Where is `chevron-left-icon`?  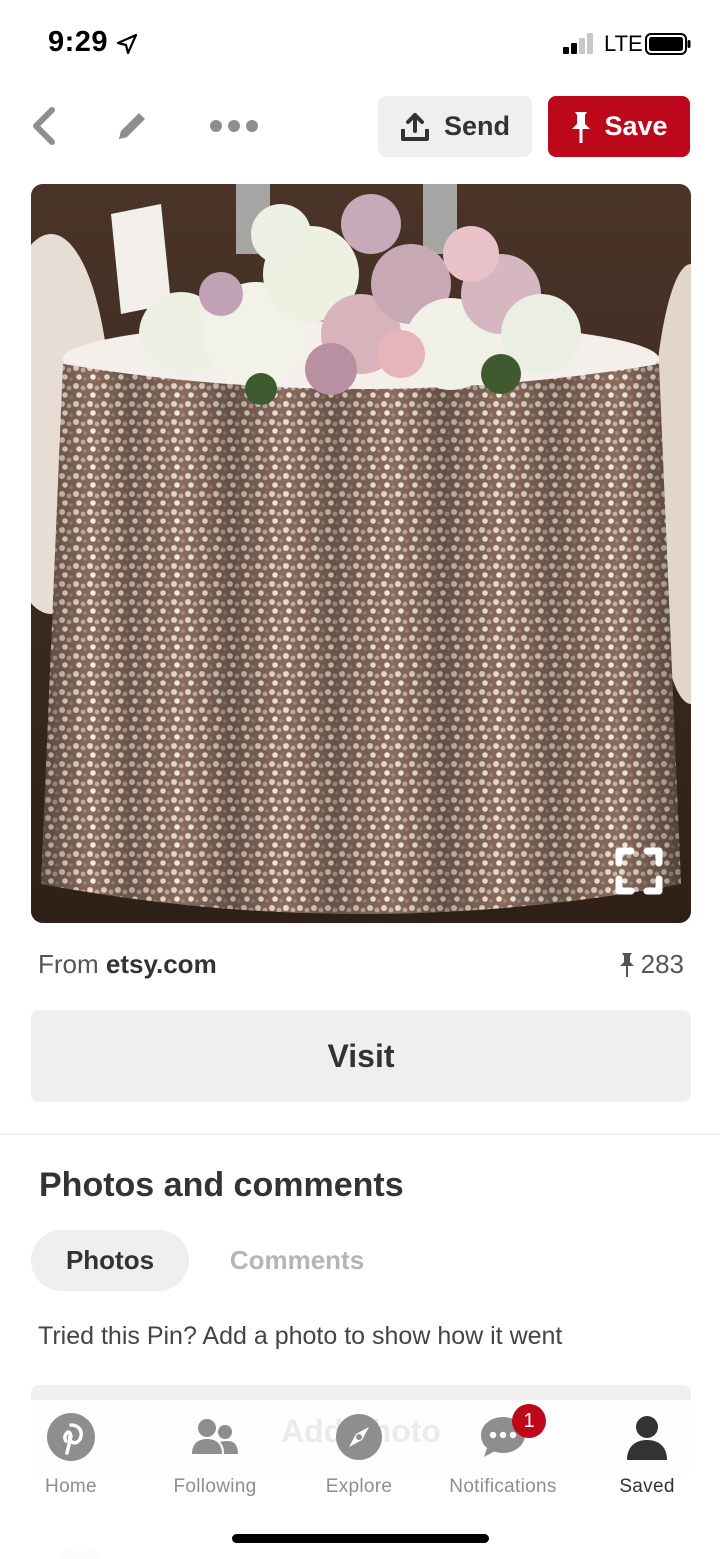
chevron-left-icon is located at coordinates (44, 126).